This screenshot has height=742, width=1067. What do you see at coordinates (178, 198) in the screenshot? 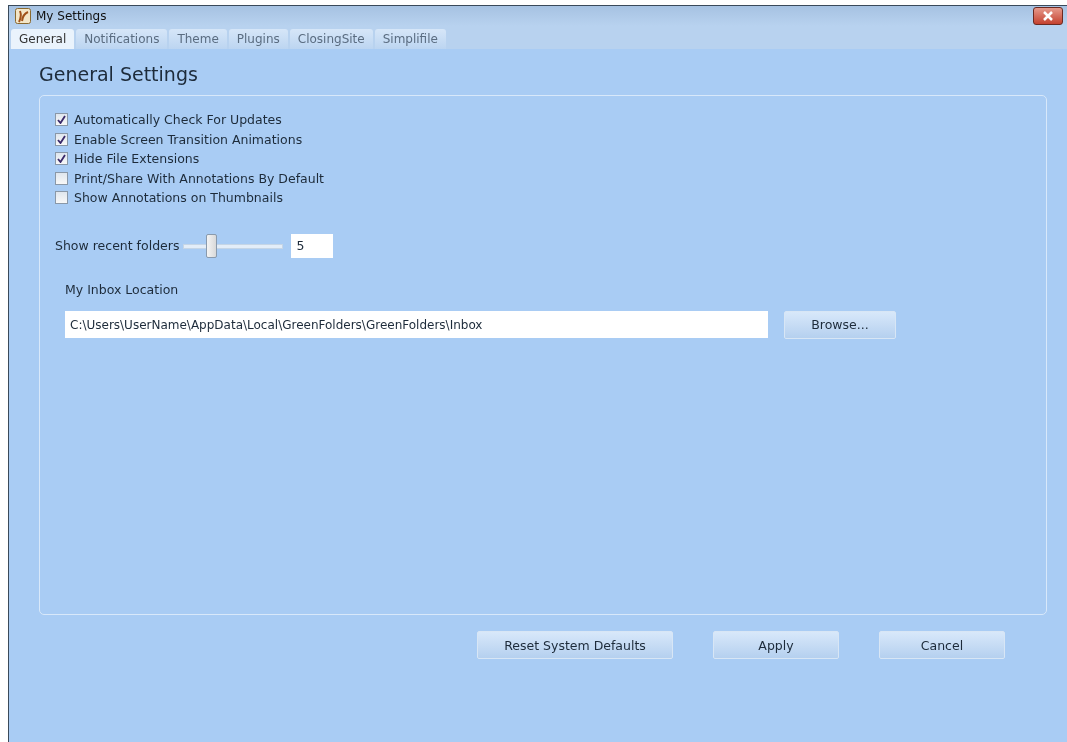
I see `checkbox-label: Show Annotations on Thumbnails` at bounding box center [178, 198].